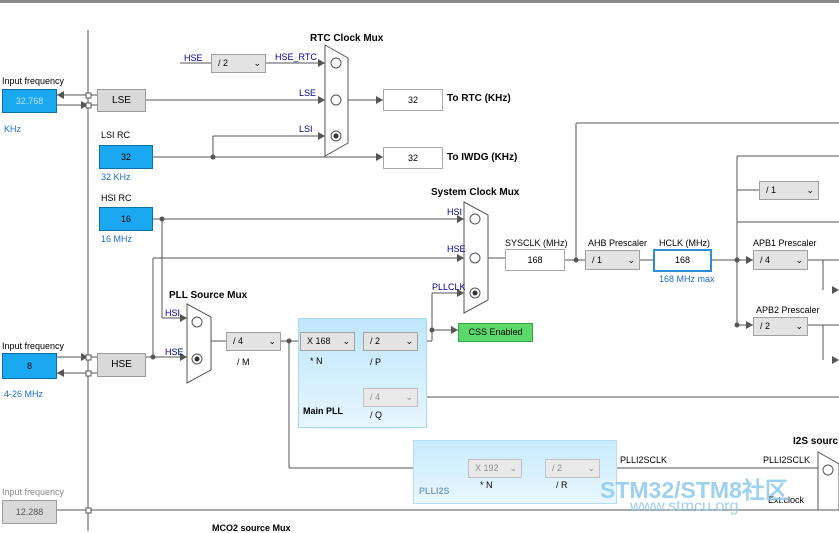 The image size is (839, 533). What do you see at coordinates (33, 81) in the screenshot?
I see `lse-input-label: Input frequency` at bounding box center [33, 81].